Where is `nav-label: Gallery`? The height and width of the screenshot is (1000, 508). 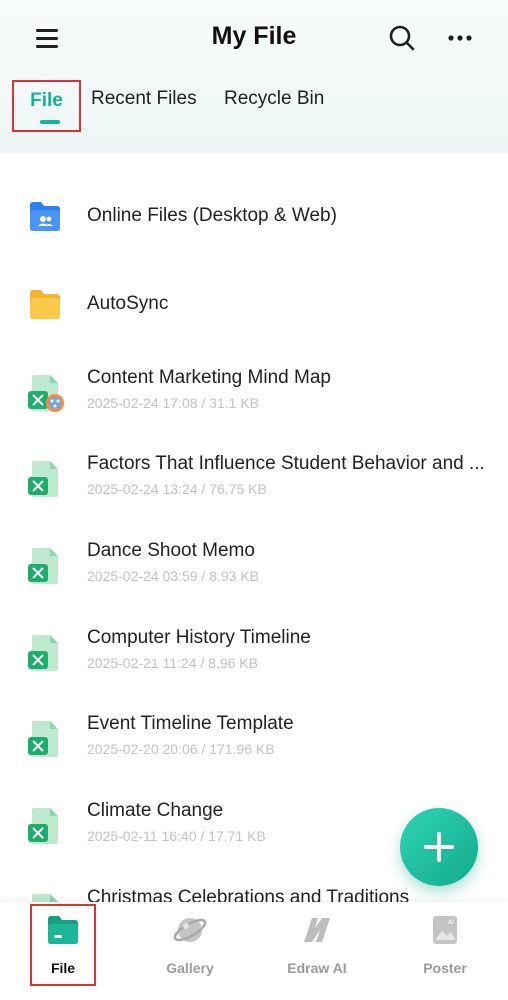
nav-label: Gallery is located at coordinates (190, 968).